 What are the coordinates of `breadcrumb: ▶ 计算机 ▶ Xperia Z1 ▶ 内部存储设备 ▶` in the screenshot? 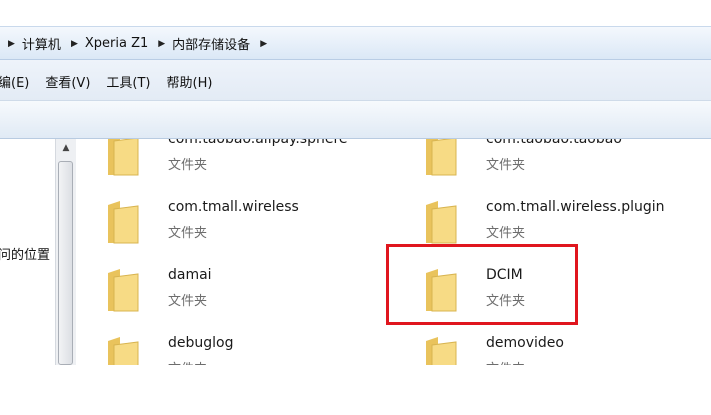 It's located at (140, 43).